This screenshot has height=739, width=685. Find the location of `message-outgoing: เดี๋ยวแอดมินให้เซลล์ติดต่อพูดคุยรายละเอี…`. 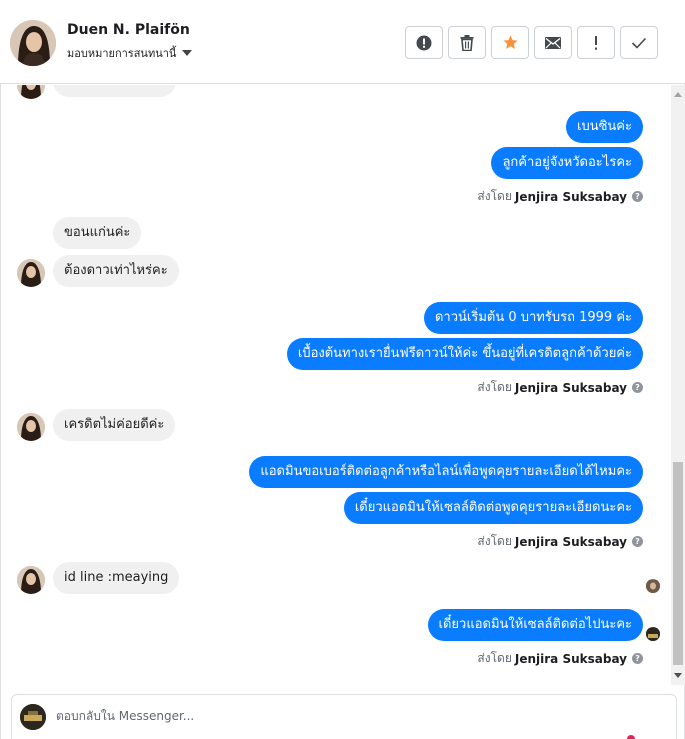

message-outgoing: เดี๋ยวแอดมินให้เซลล์ติดต่อพูดคุยรายละเอี… is located at coordinates (493, 508).